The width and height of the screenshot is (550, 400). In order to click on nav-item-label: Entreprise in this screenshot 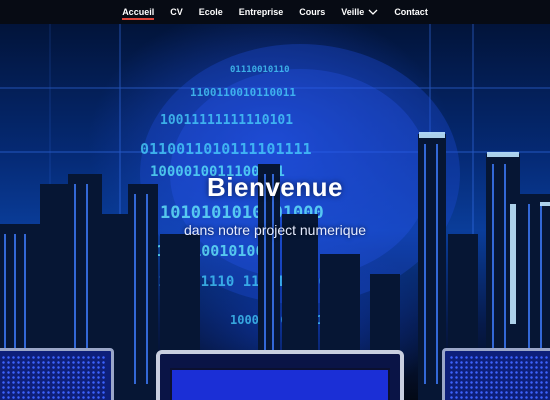, I will do `click(261, 12)`.